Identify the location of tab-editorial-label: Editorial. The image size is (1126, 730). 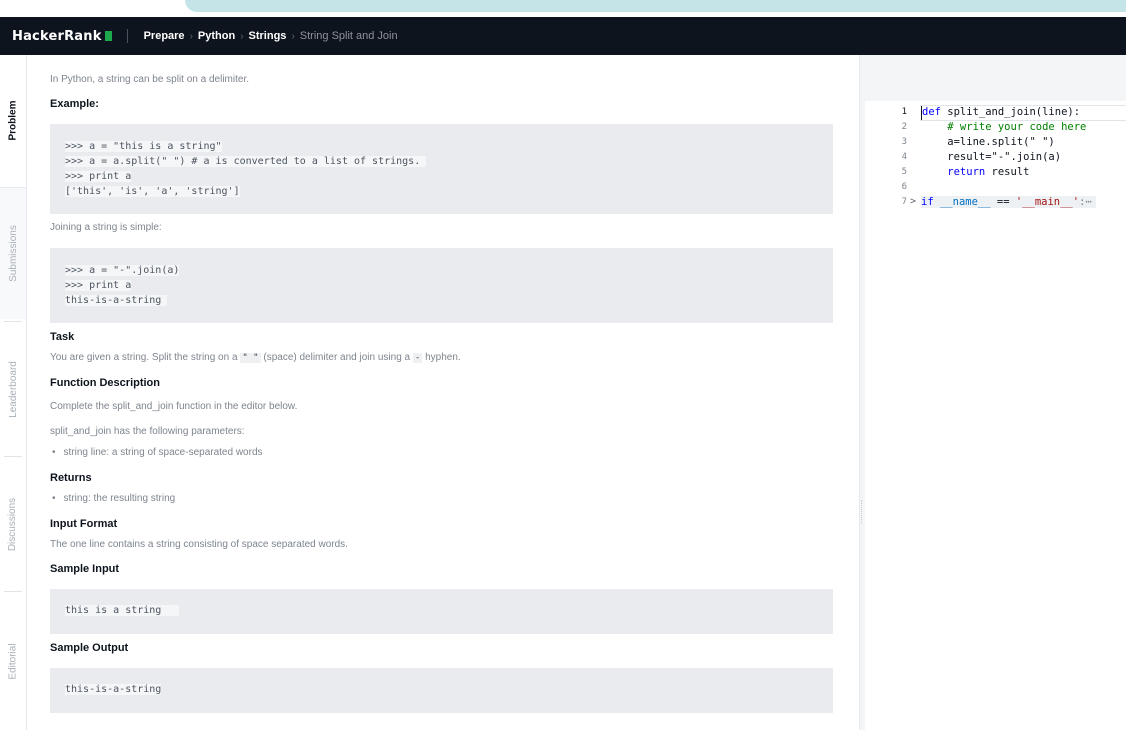
(13, 661).